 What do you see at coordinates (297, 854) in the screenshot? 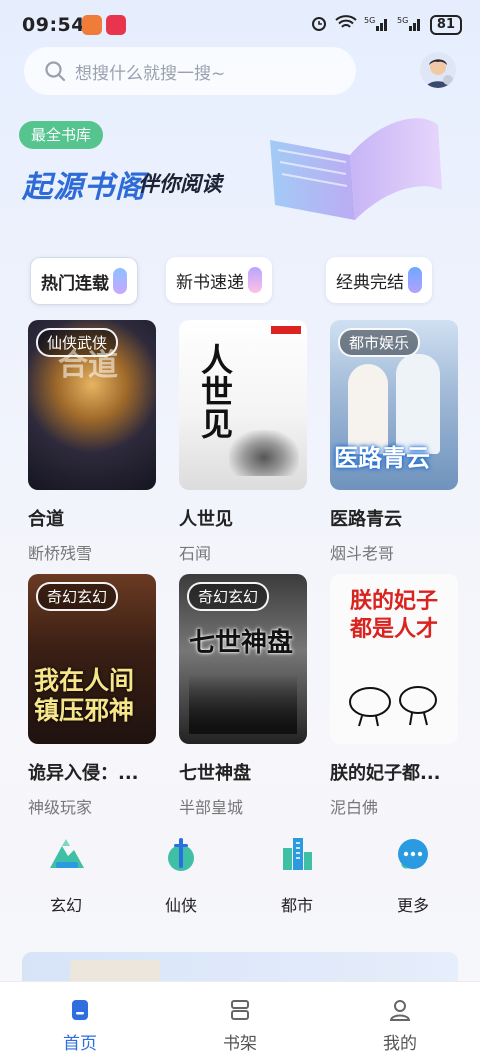
I see `city-icon` at bounding box center [297, 854].